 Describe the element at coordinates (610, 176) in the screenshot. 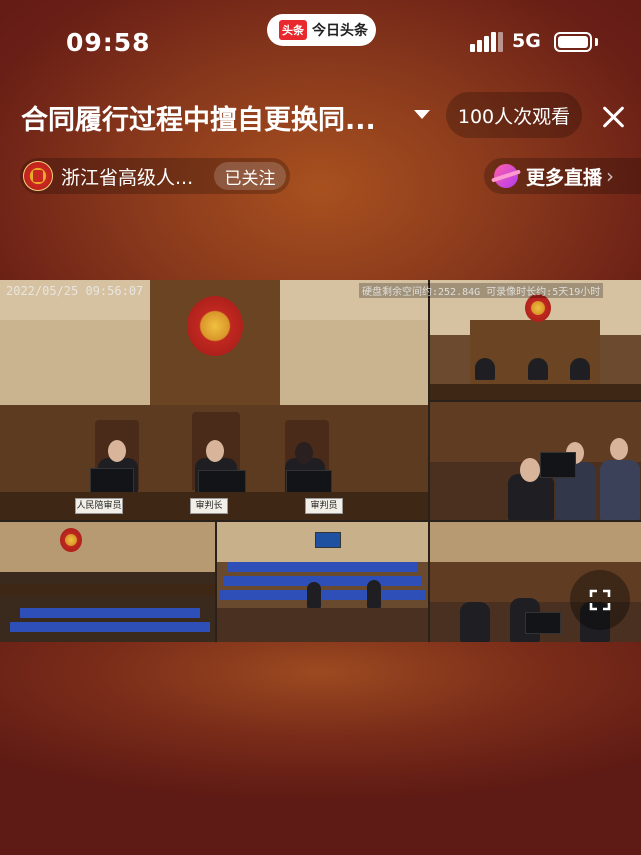

I see `chevron-right-icon: ›` at that location.